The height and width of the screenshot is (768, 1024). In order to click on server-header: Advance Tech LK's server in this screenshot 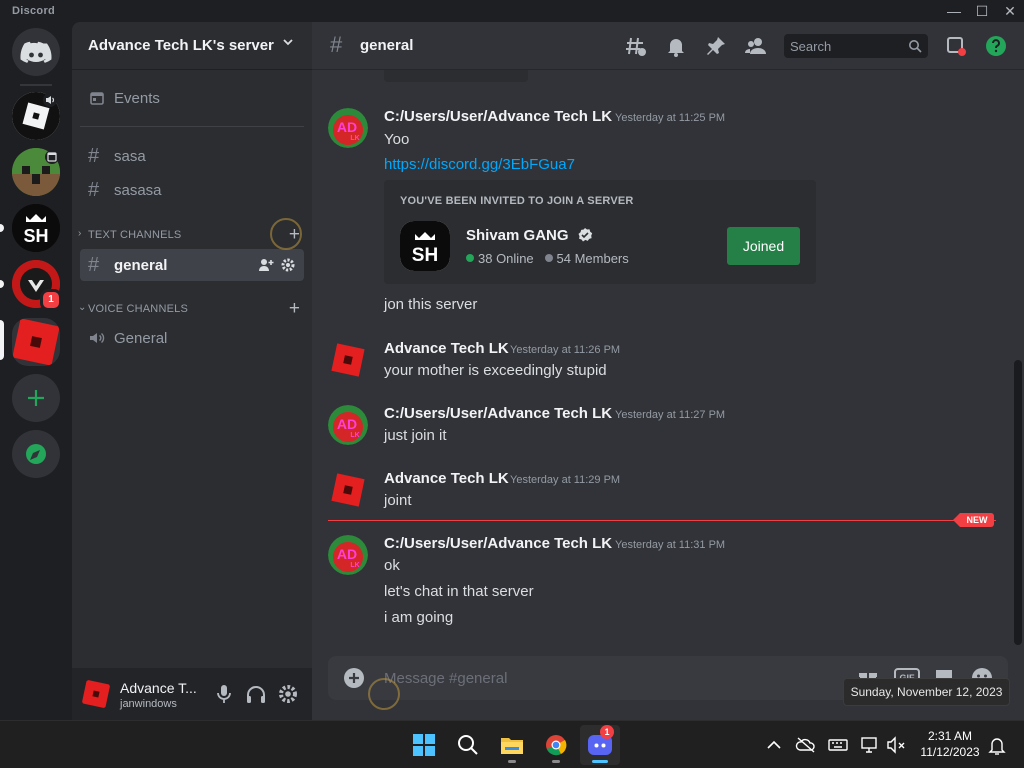, I will do `click(192, 46)`.